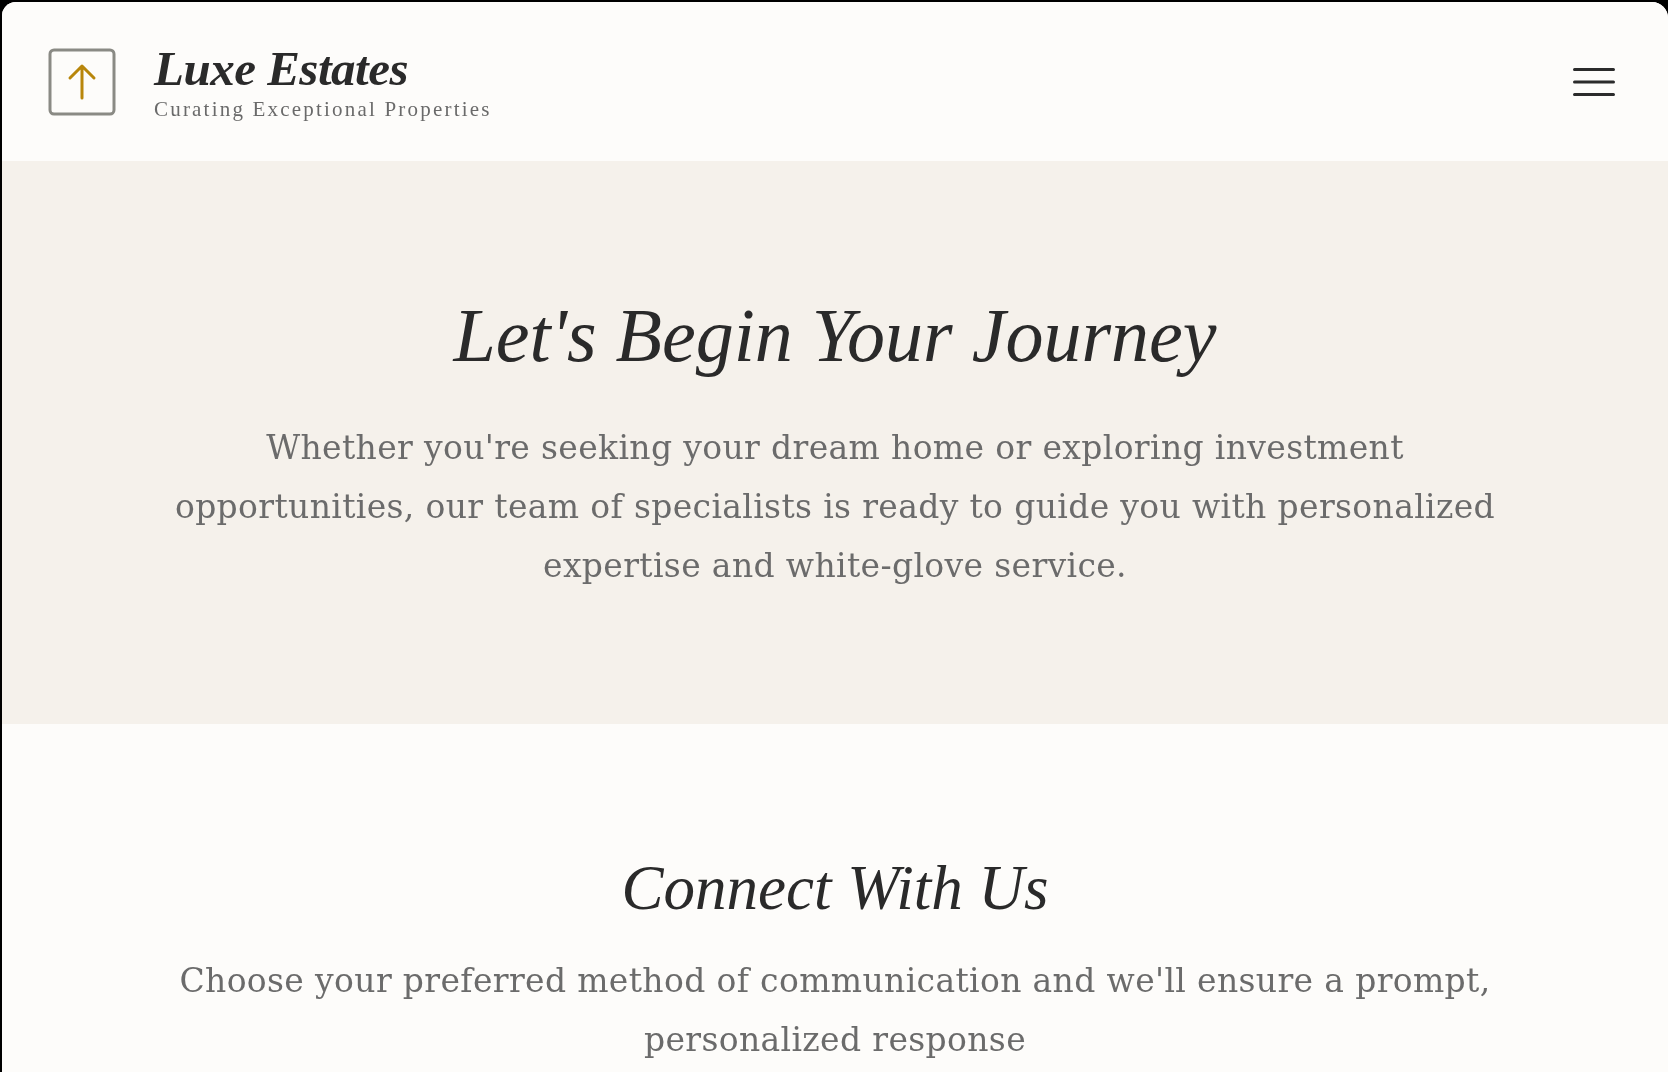 The image size is (1668, 1072). What do you see at coordinates (82, 81) in the screenshot?
I see `up-arrow-box-icon` at bounding box center [82, 81].